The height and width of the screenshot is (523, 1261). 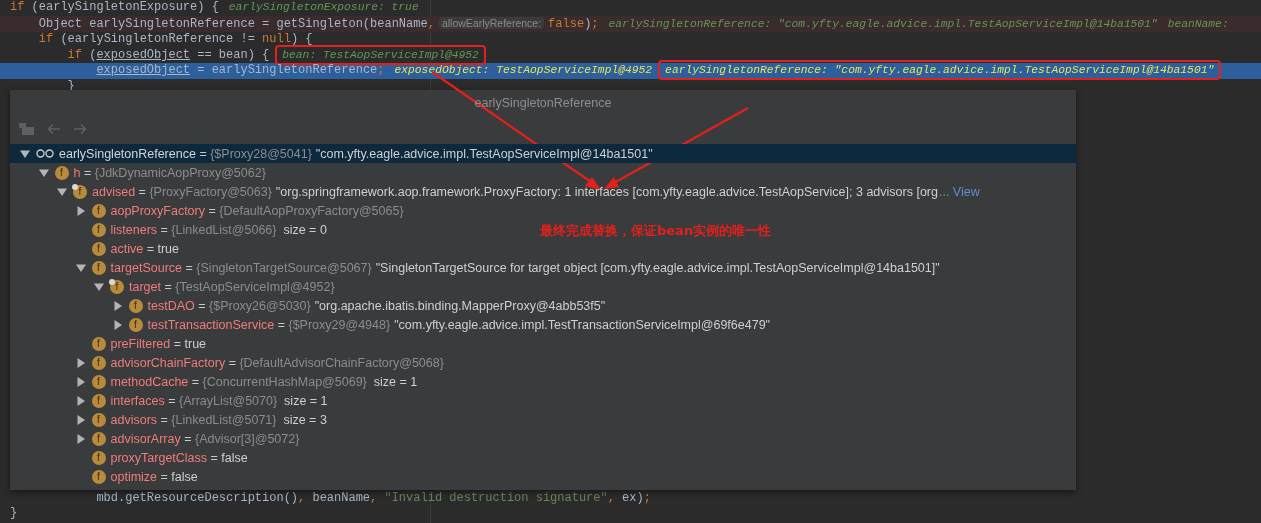 I want to click on variable-text: interfaces = {ArrayList@5070} size = 1, so click(x=219, y=400).